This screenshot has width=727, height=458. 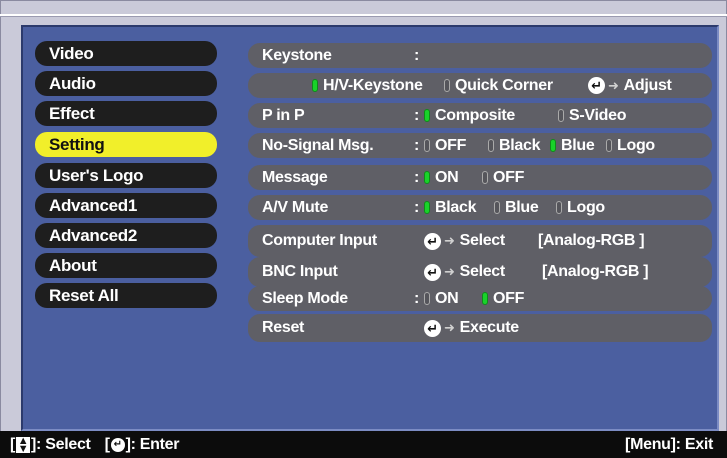 I want to click on menu-item-users-logo: User's Logo, so click(x=126, y=175).